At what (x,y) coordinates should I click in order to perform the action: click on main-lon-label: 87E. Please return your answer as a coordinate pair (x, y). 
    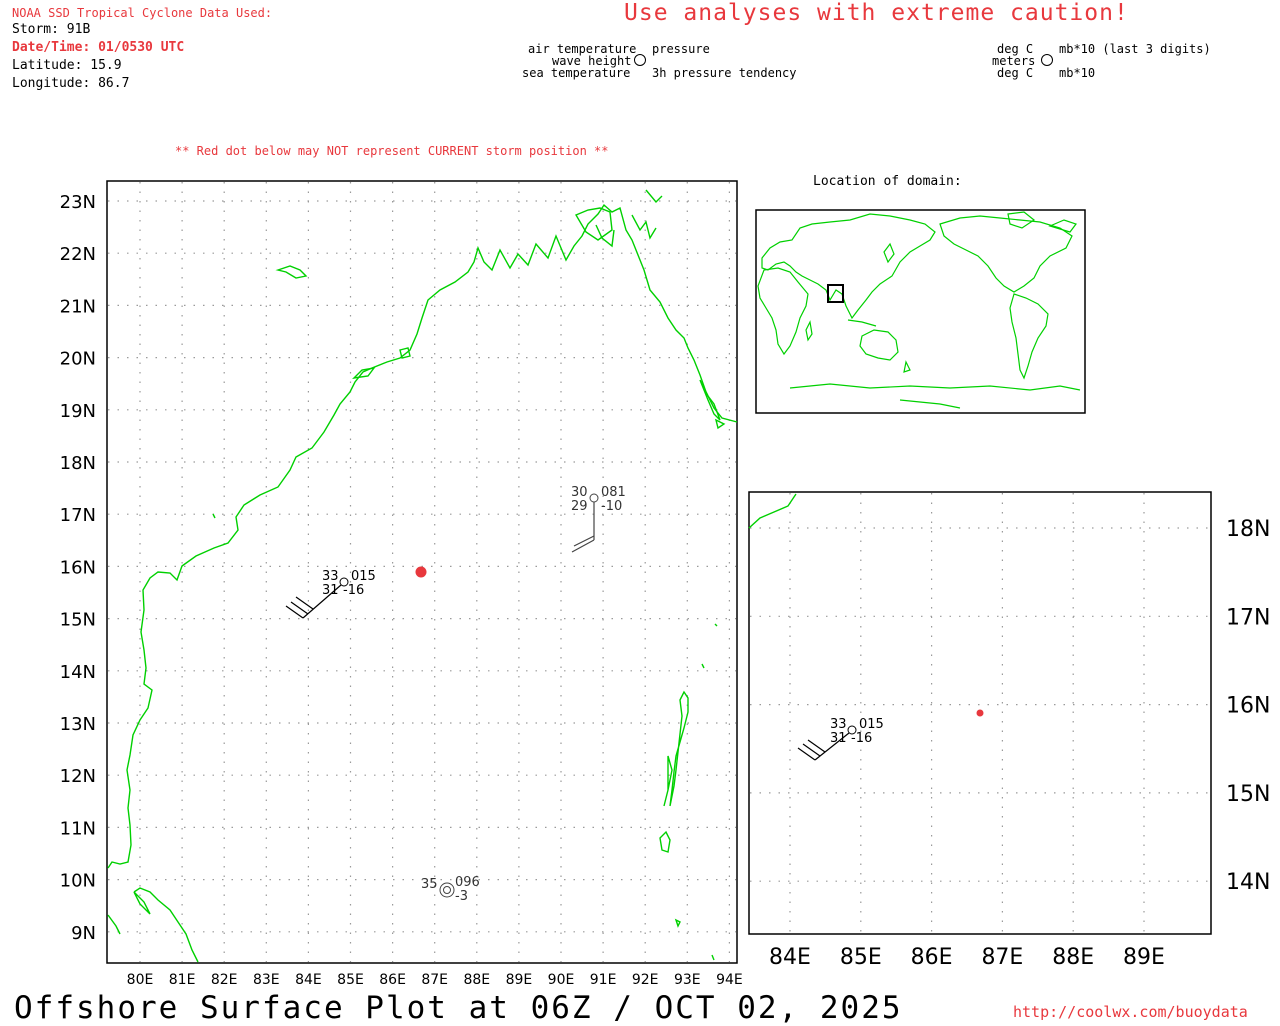
    Looking at the image, I should click on (434, 980).